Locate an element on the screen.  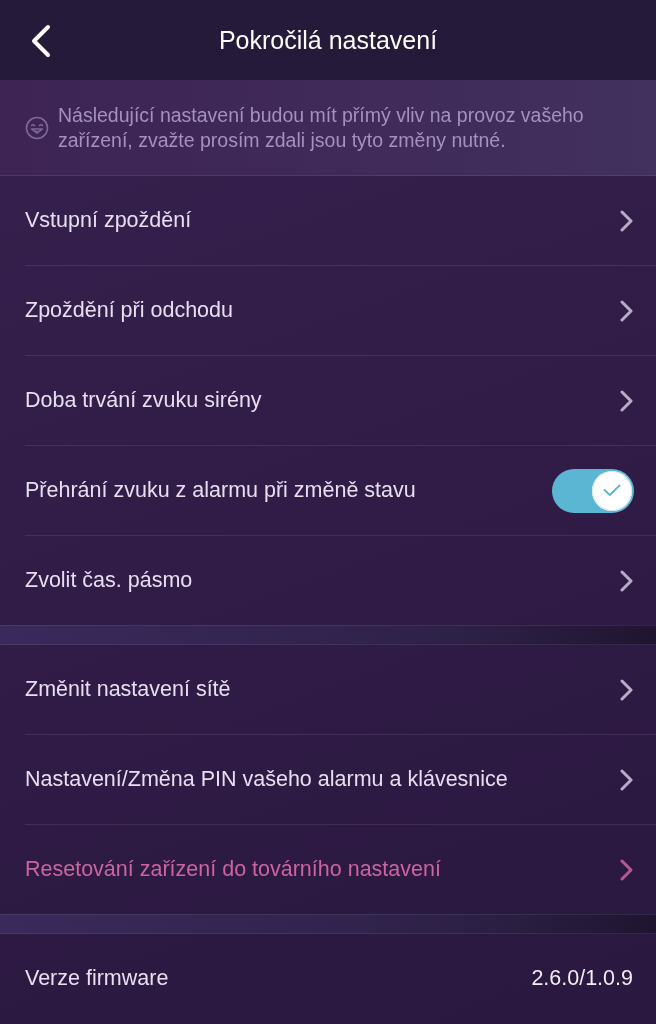
firmware-version: 2.6.0/1.0.9 is located at coordinates (582, 978).